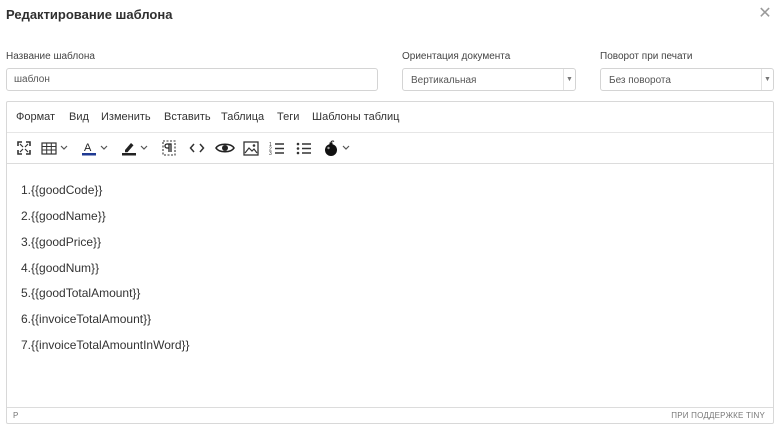  What do you see at coordinates (646, 56) in the screenshot?
I see `rotation-label: Поворот при печати` at bounding box center [646, 56].